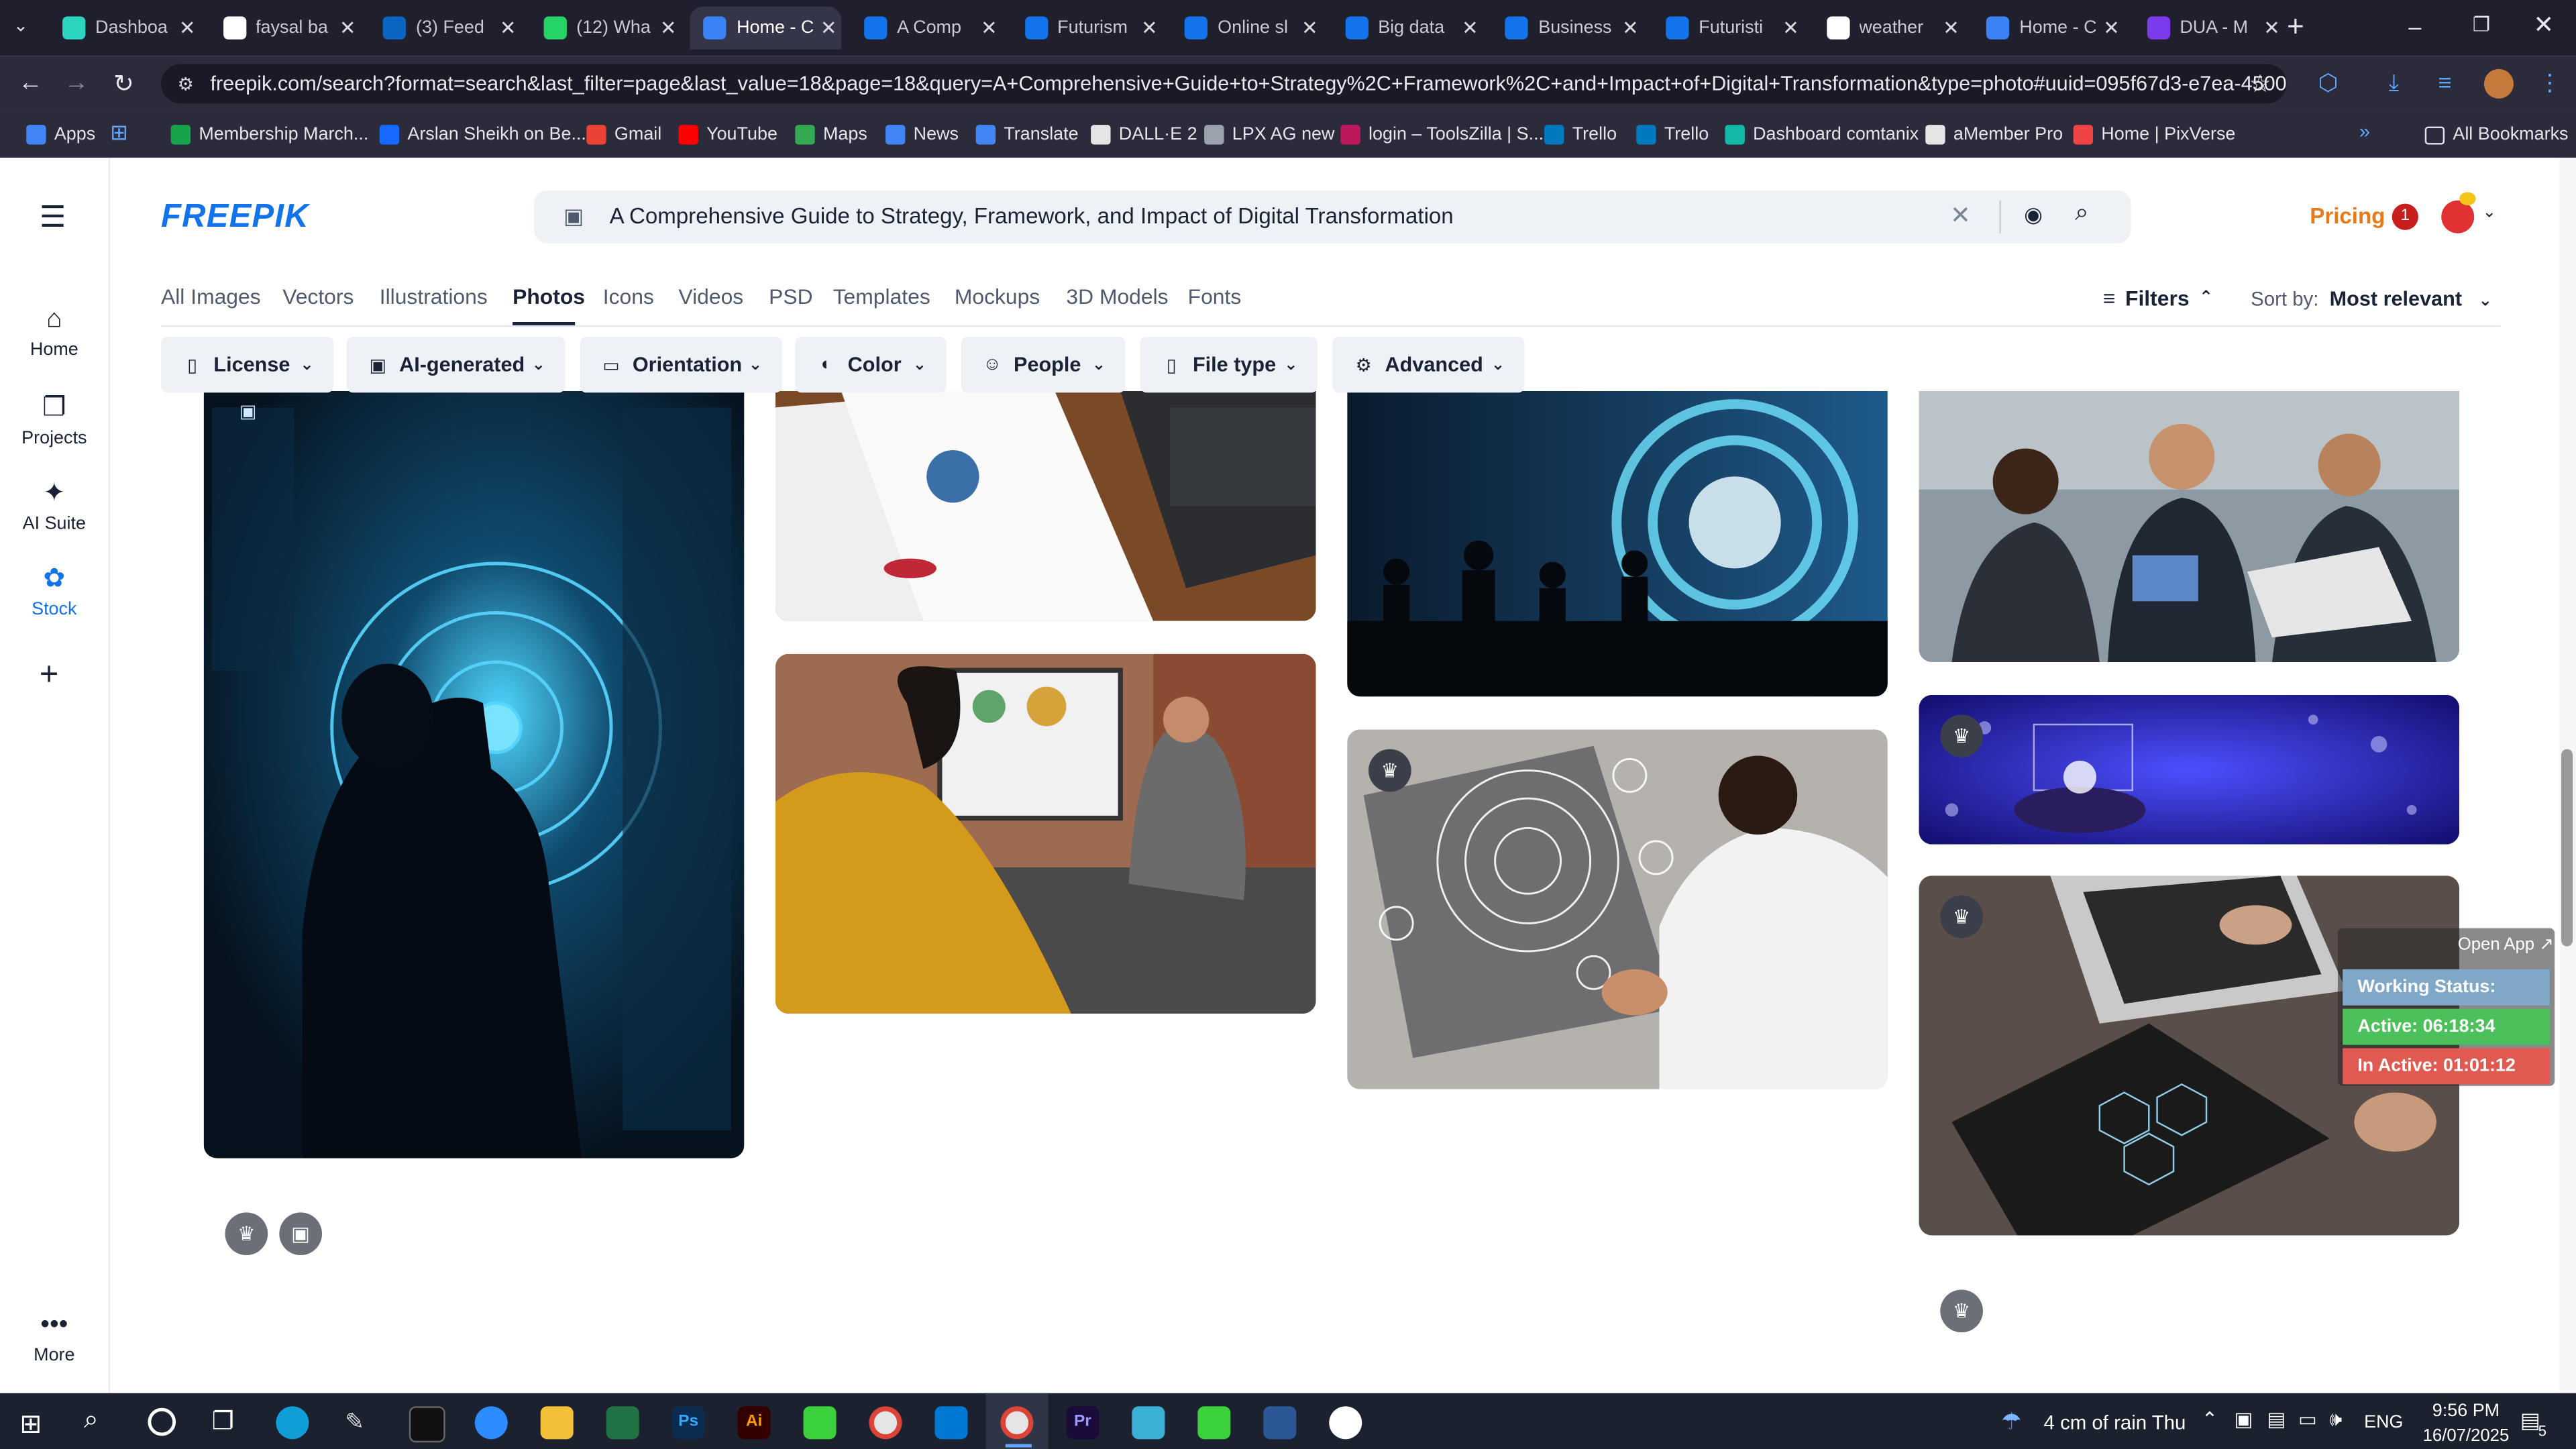 The height and width of the screenshot is (1449, 2576). Describe the element at coordinates (871, 365) in the screenshot. I see `filter-button: ◐ Color ⌄` at that location.